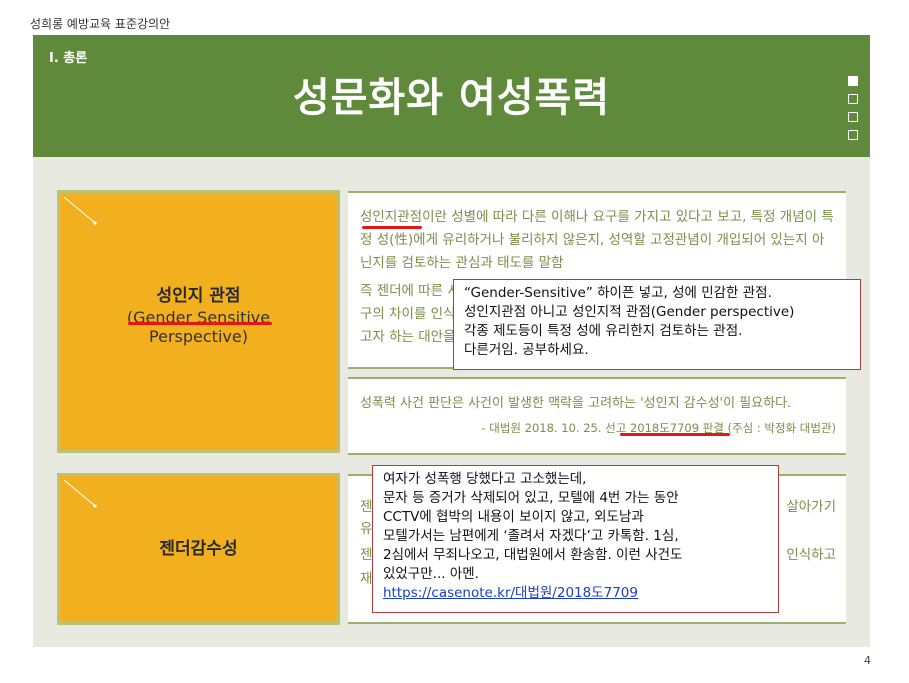 This screenshot has width=909, height=683. What do you see at coordinates (100, 24) in the screenshot?
I see `document-header: 성희롱 예방교육 표준강의안` at bounding box center [100, 24].